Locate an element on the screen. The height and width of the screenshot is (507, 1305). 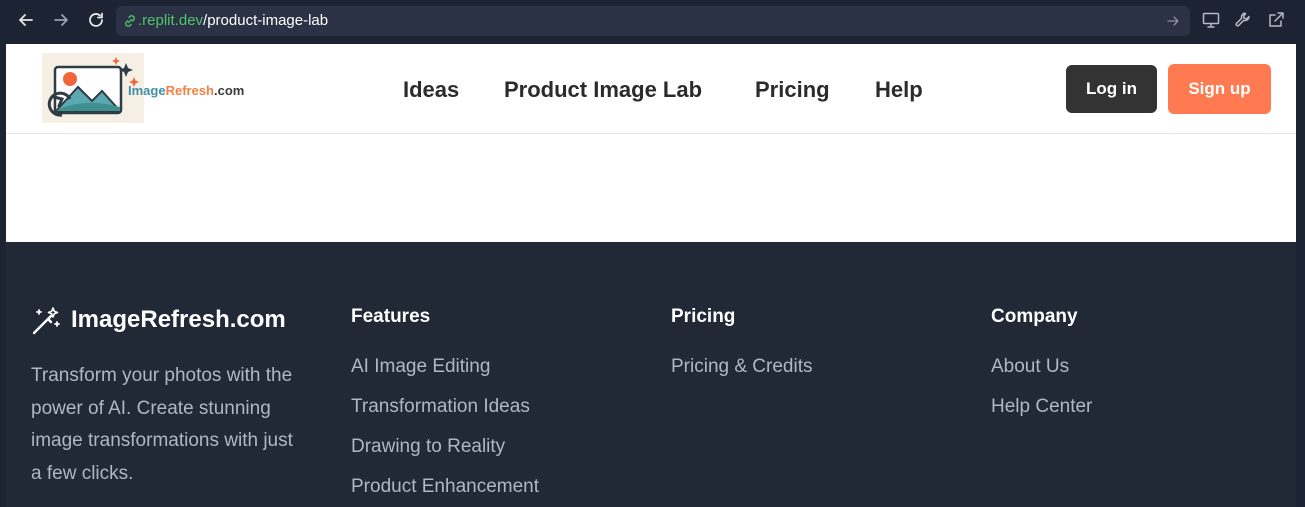
nav-item-help: Help is located at coordinates (899, 90).